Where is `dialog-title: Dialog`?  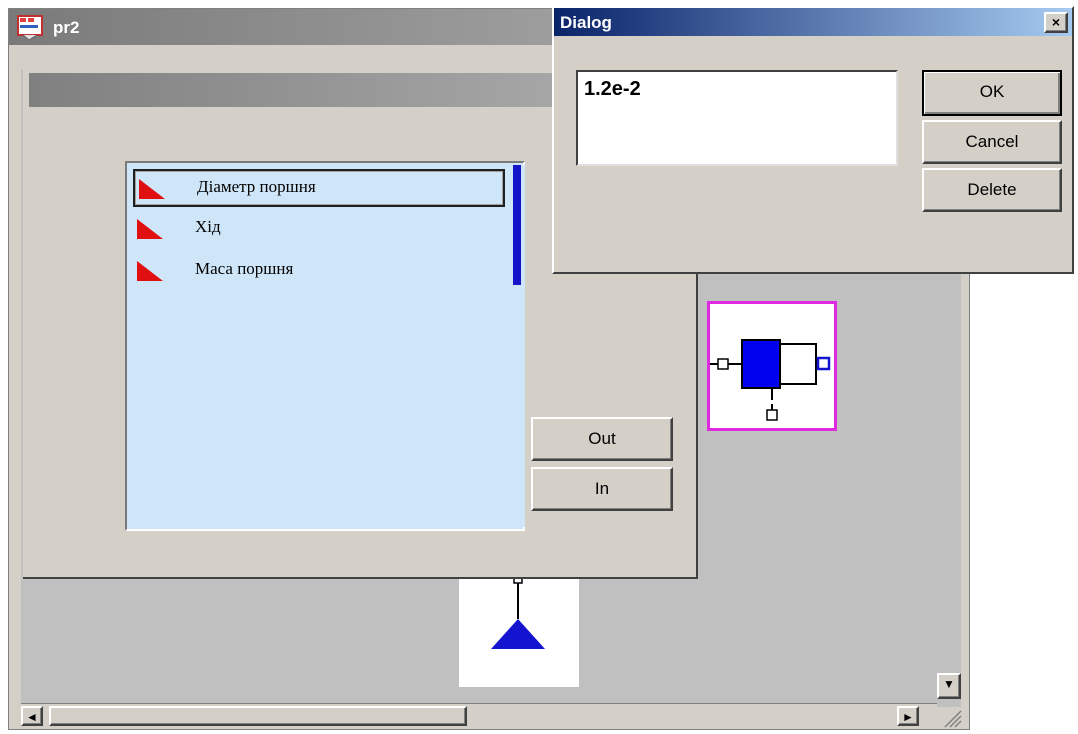 dialog-title: Dialog is located at coordinates (586, 22).